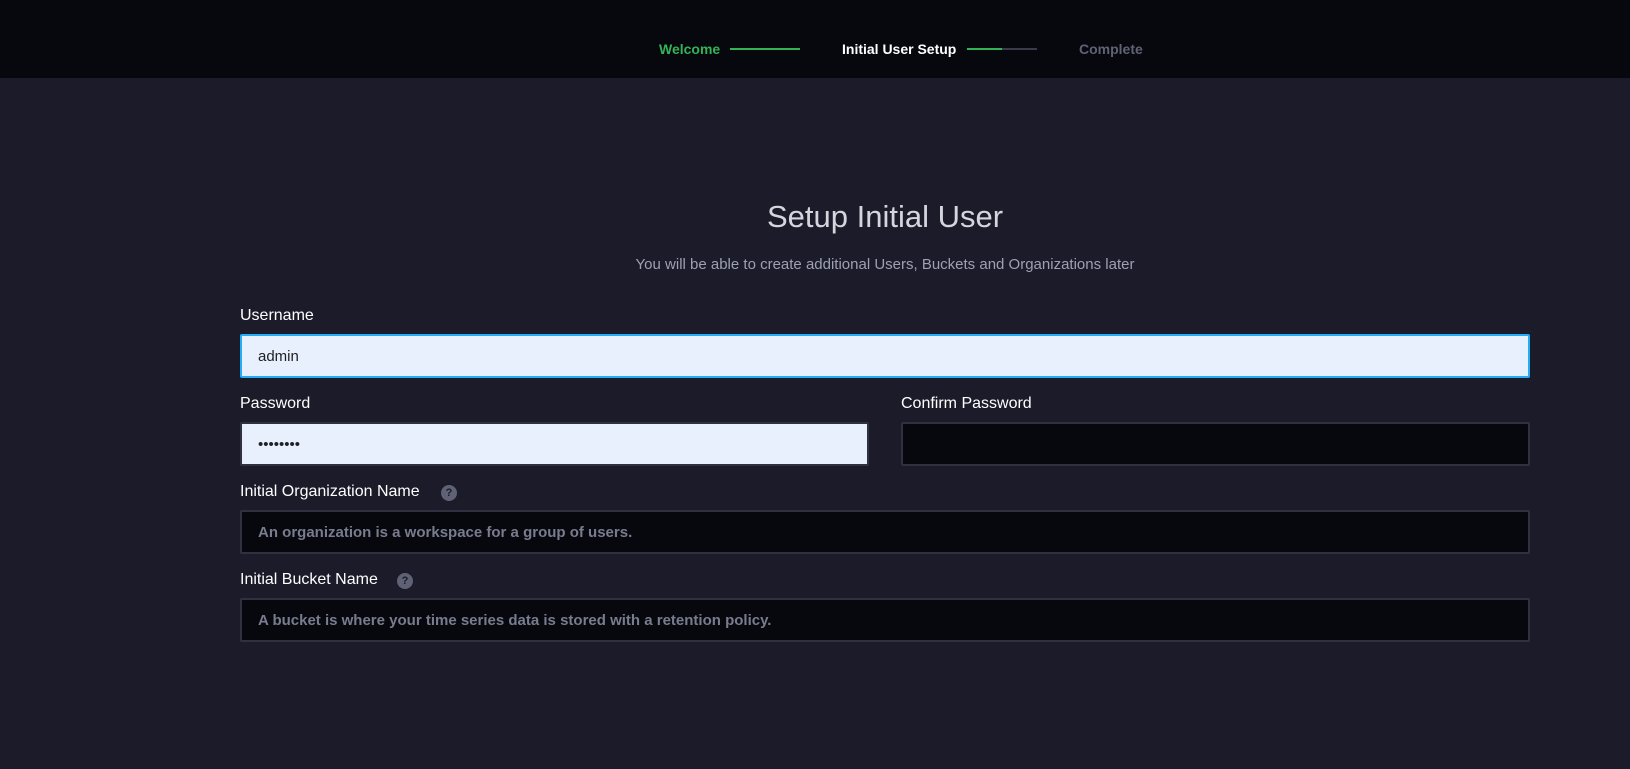 Image resolution: width=1630 pixels, height=769 pixels. What do you see at coordinates (966, 403) in the screenshot?
I see `confirm-password-label: Confirm Password` at bounding box center [966, 403].